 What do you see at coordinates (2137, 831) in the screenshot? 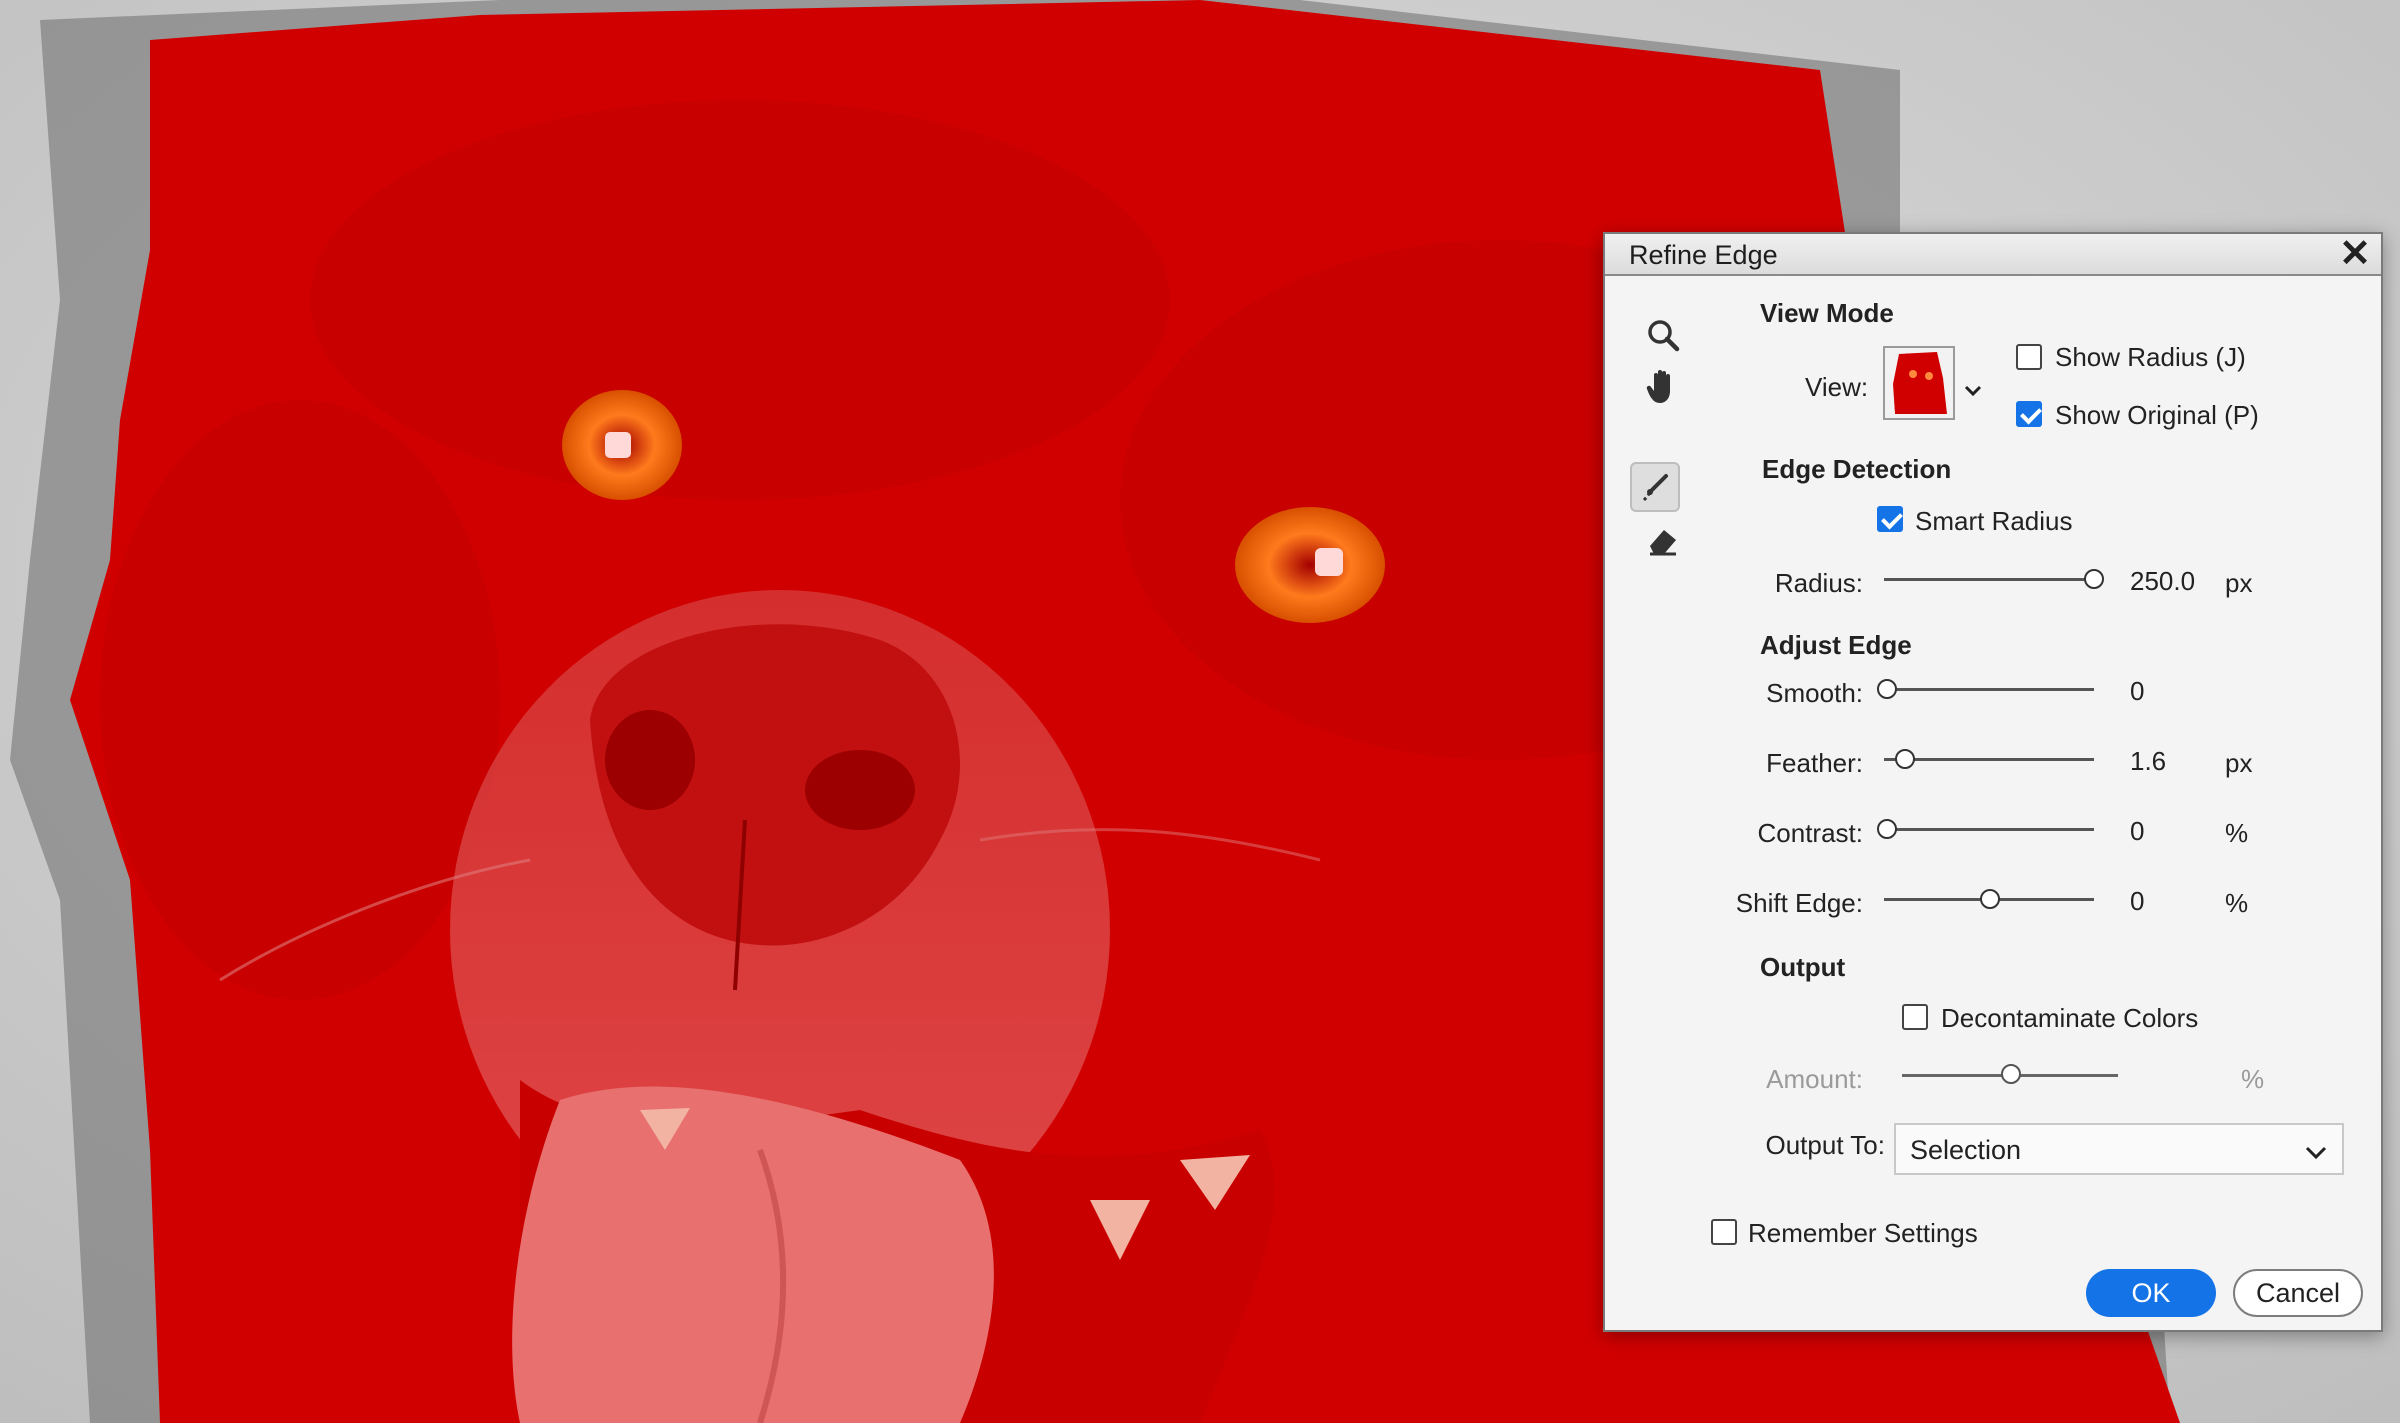
I see `contrast-value: 0` at bounding box center [2137, 831].